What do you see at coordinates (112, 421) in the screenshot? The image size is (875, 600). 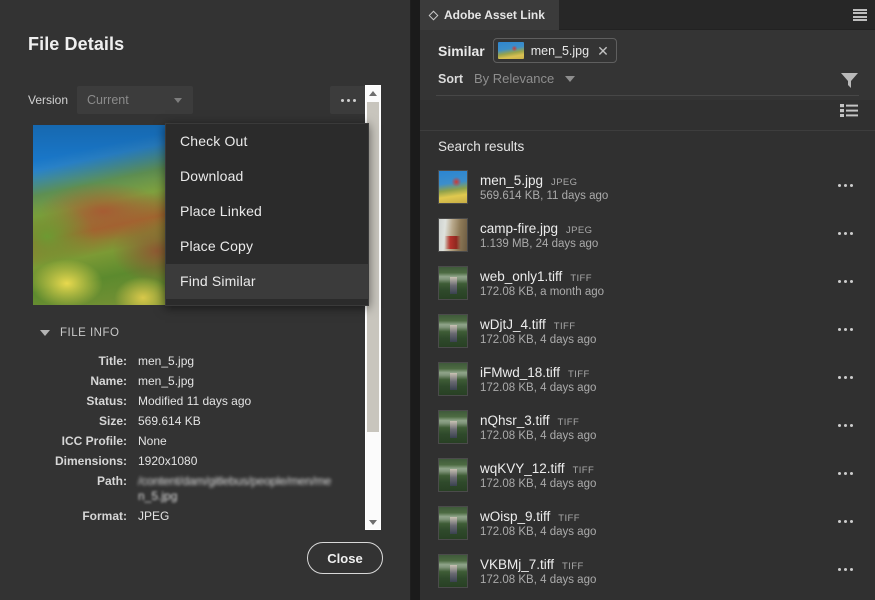 I see `field-label: Size:` at bounding box center [112, 421].